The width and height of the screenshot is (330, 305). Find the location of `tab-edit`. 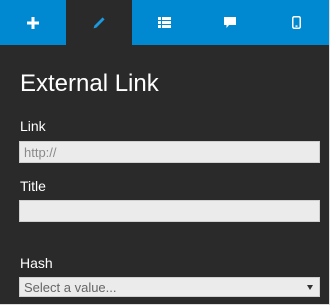

tab-edit is located at coordinates (98, 22).